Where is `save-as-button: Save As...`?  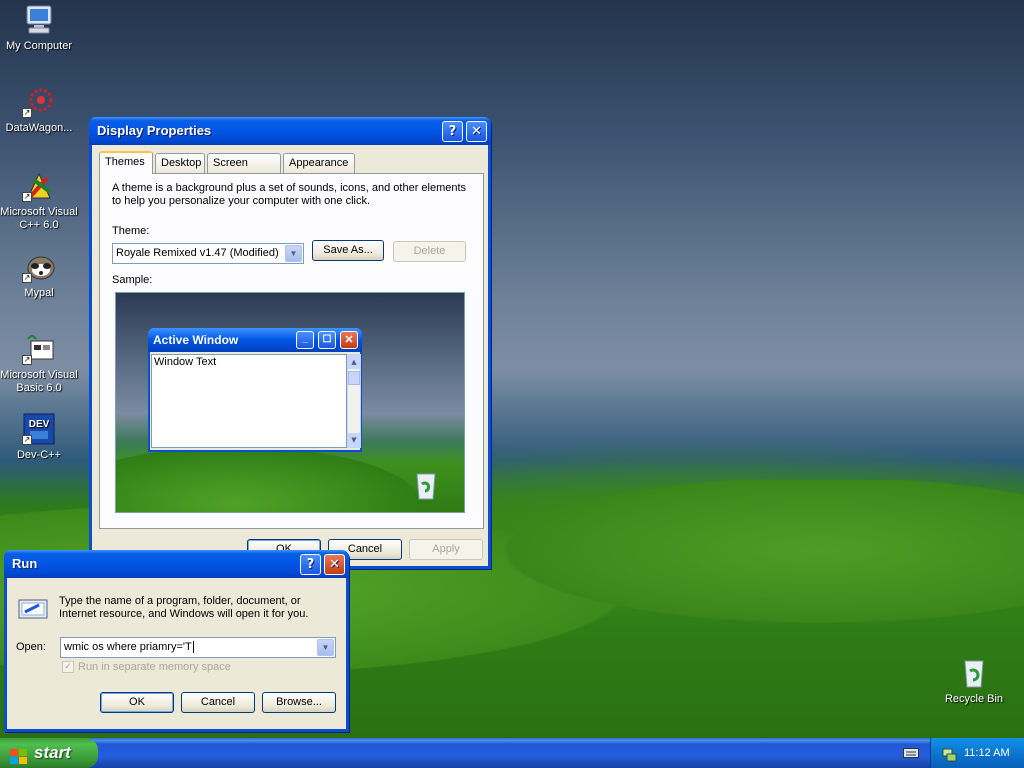 save-as-button: Save As... is located at coordinates (348, 250).